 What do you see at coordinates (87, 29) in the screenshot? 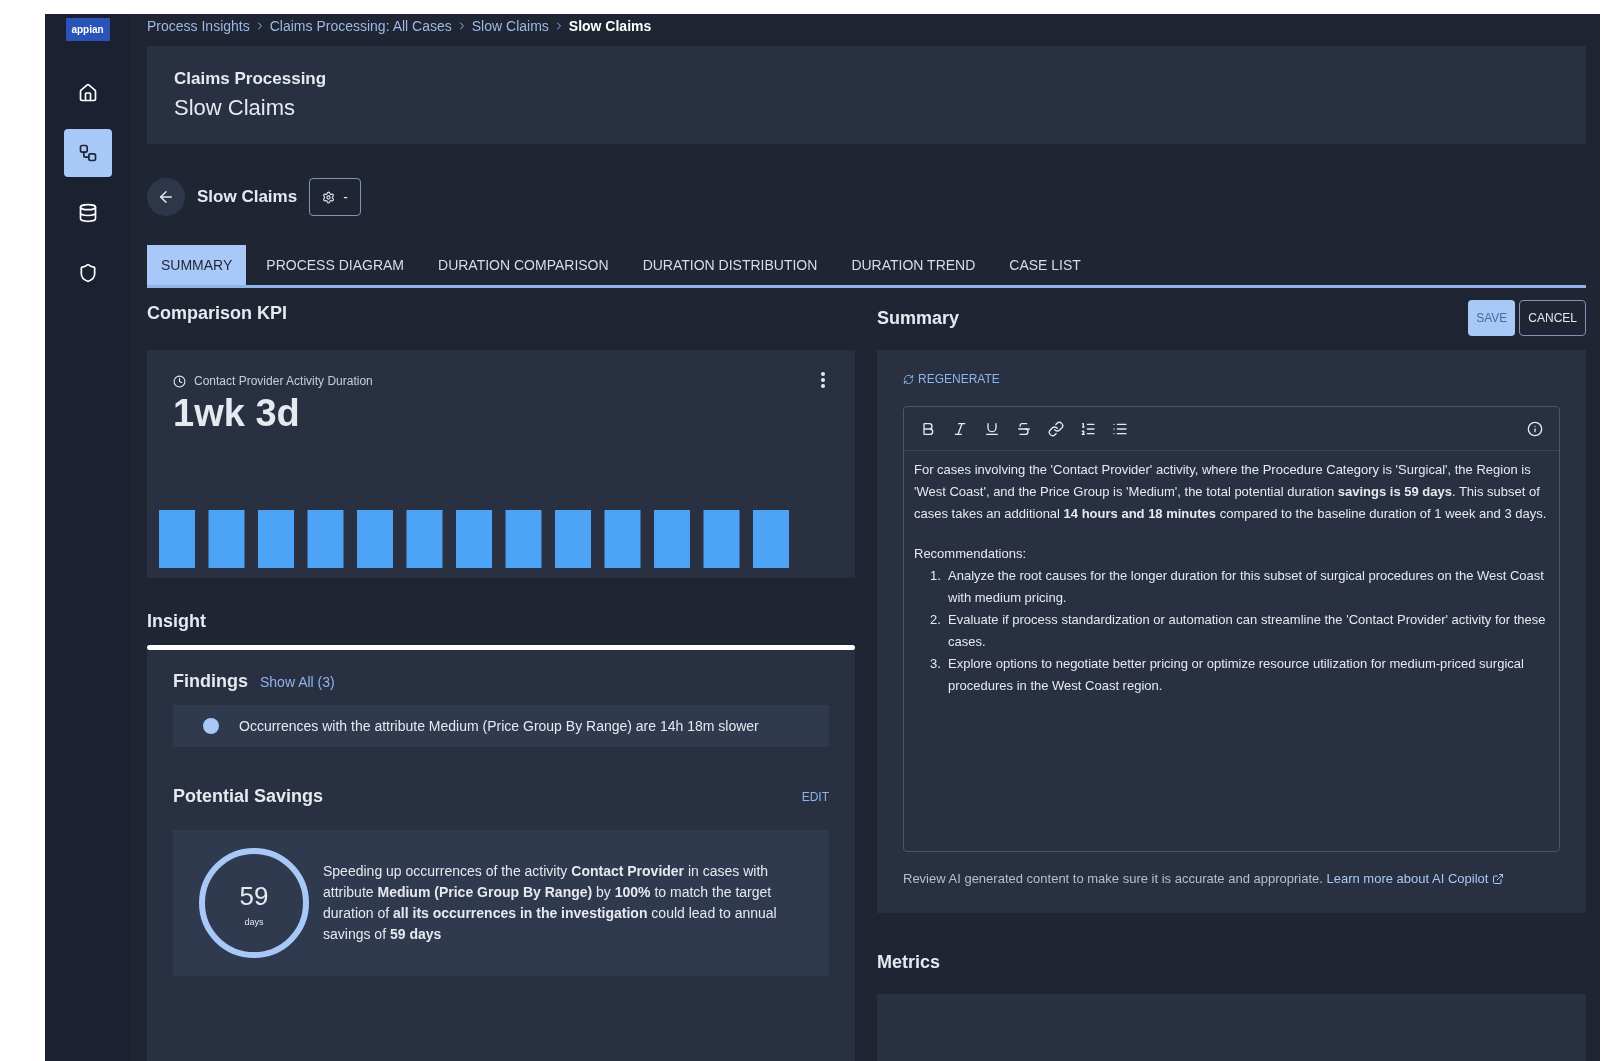
I see `logo: appian` at bounding box center [87, 29].